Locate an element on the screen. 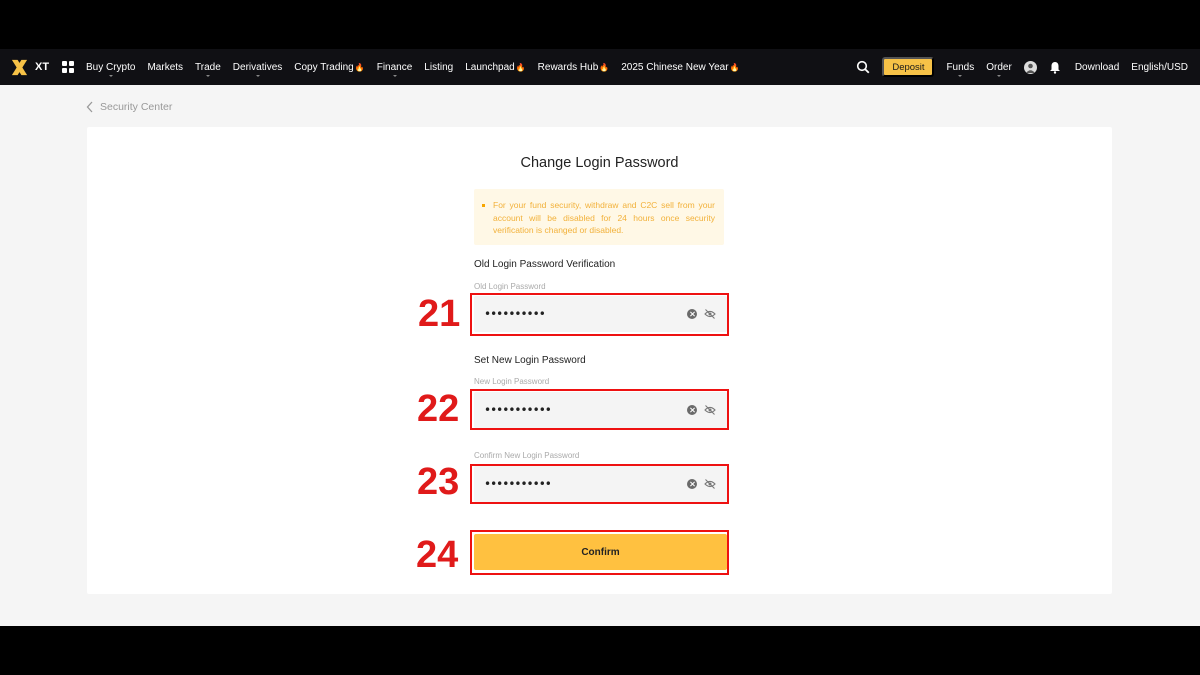 The height and width of the screenshot is (675, 1200). nav-order: Order is located at coordinates (999, 69).